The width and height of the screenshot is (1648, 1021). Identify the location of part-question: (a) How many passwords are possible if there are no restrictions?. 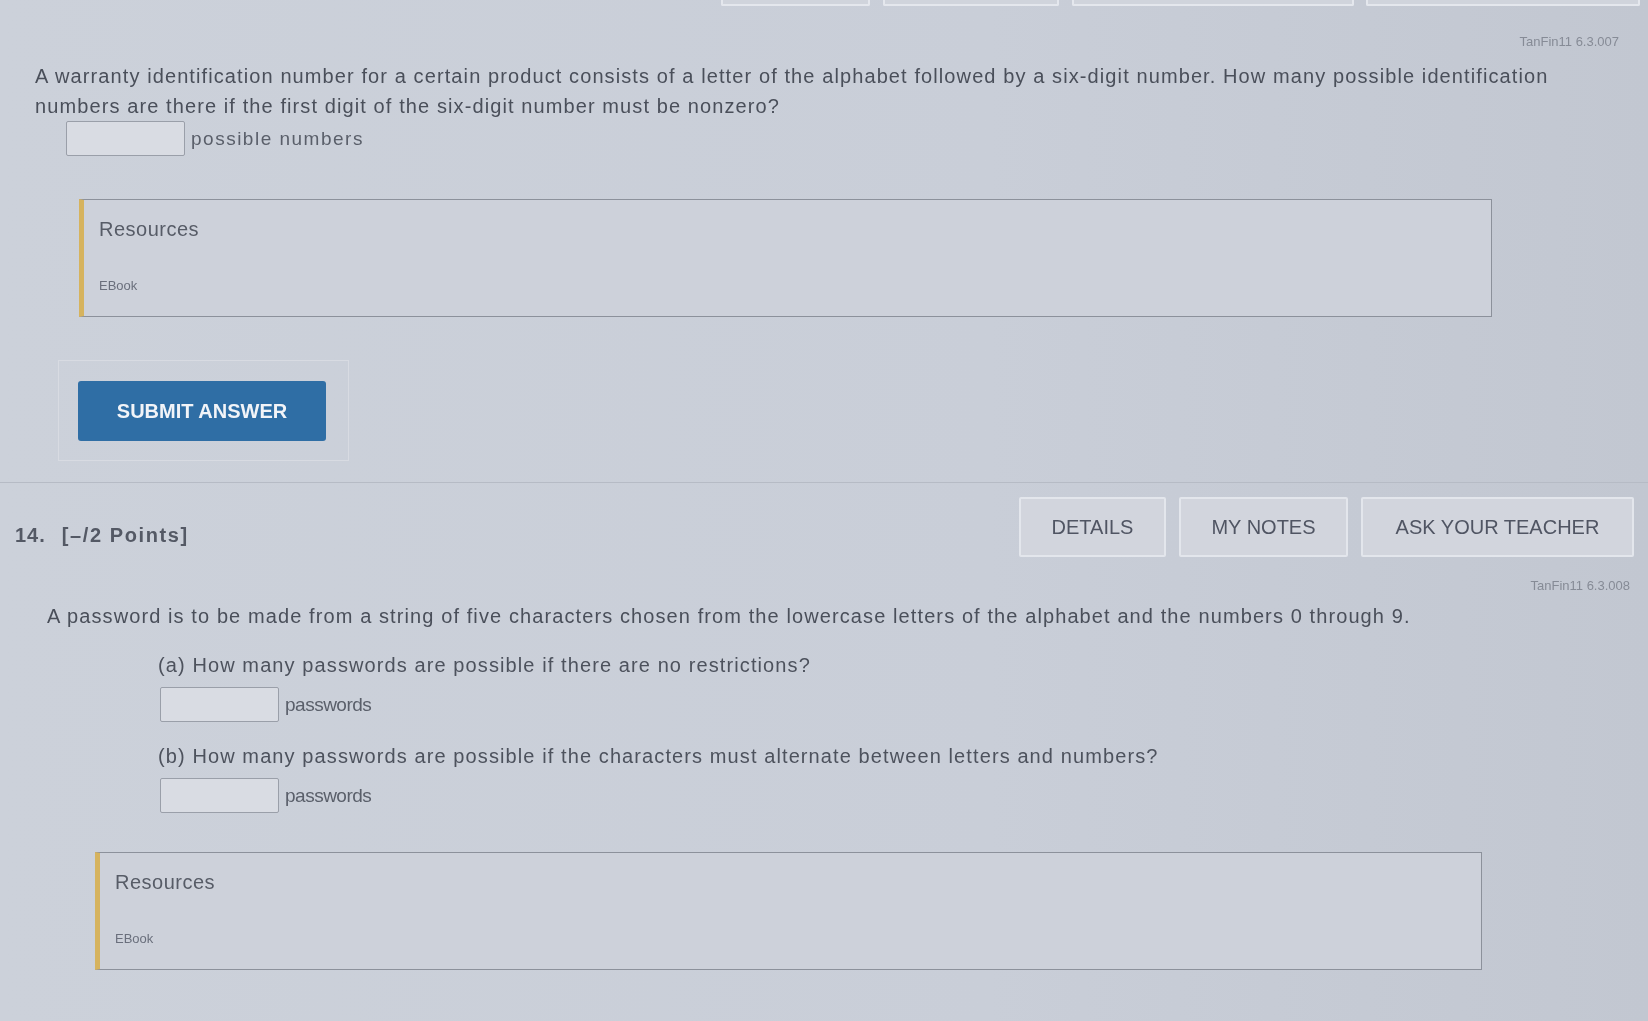
(485, 665).